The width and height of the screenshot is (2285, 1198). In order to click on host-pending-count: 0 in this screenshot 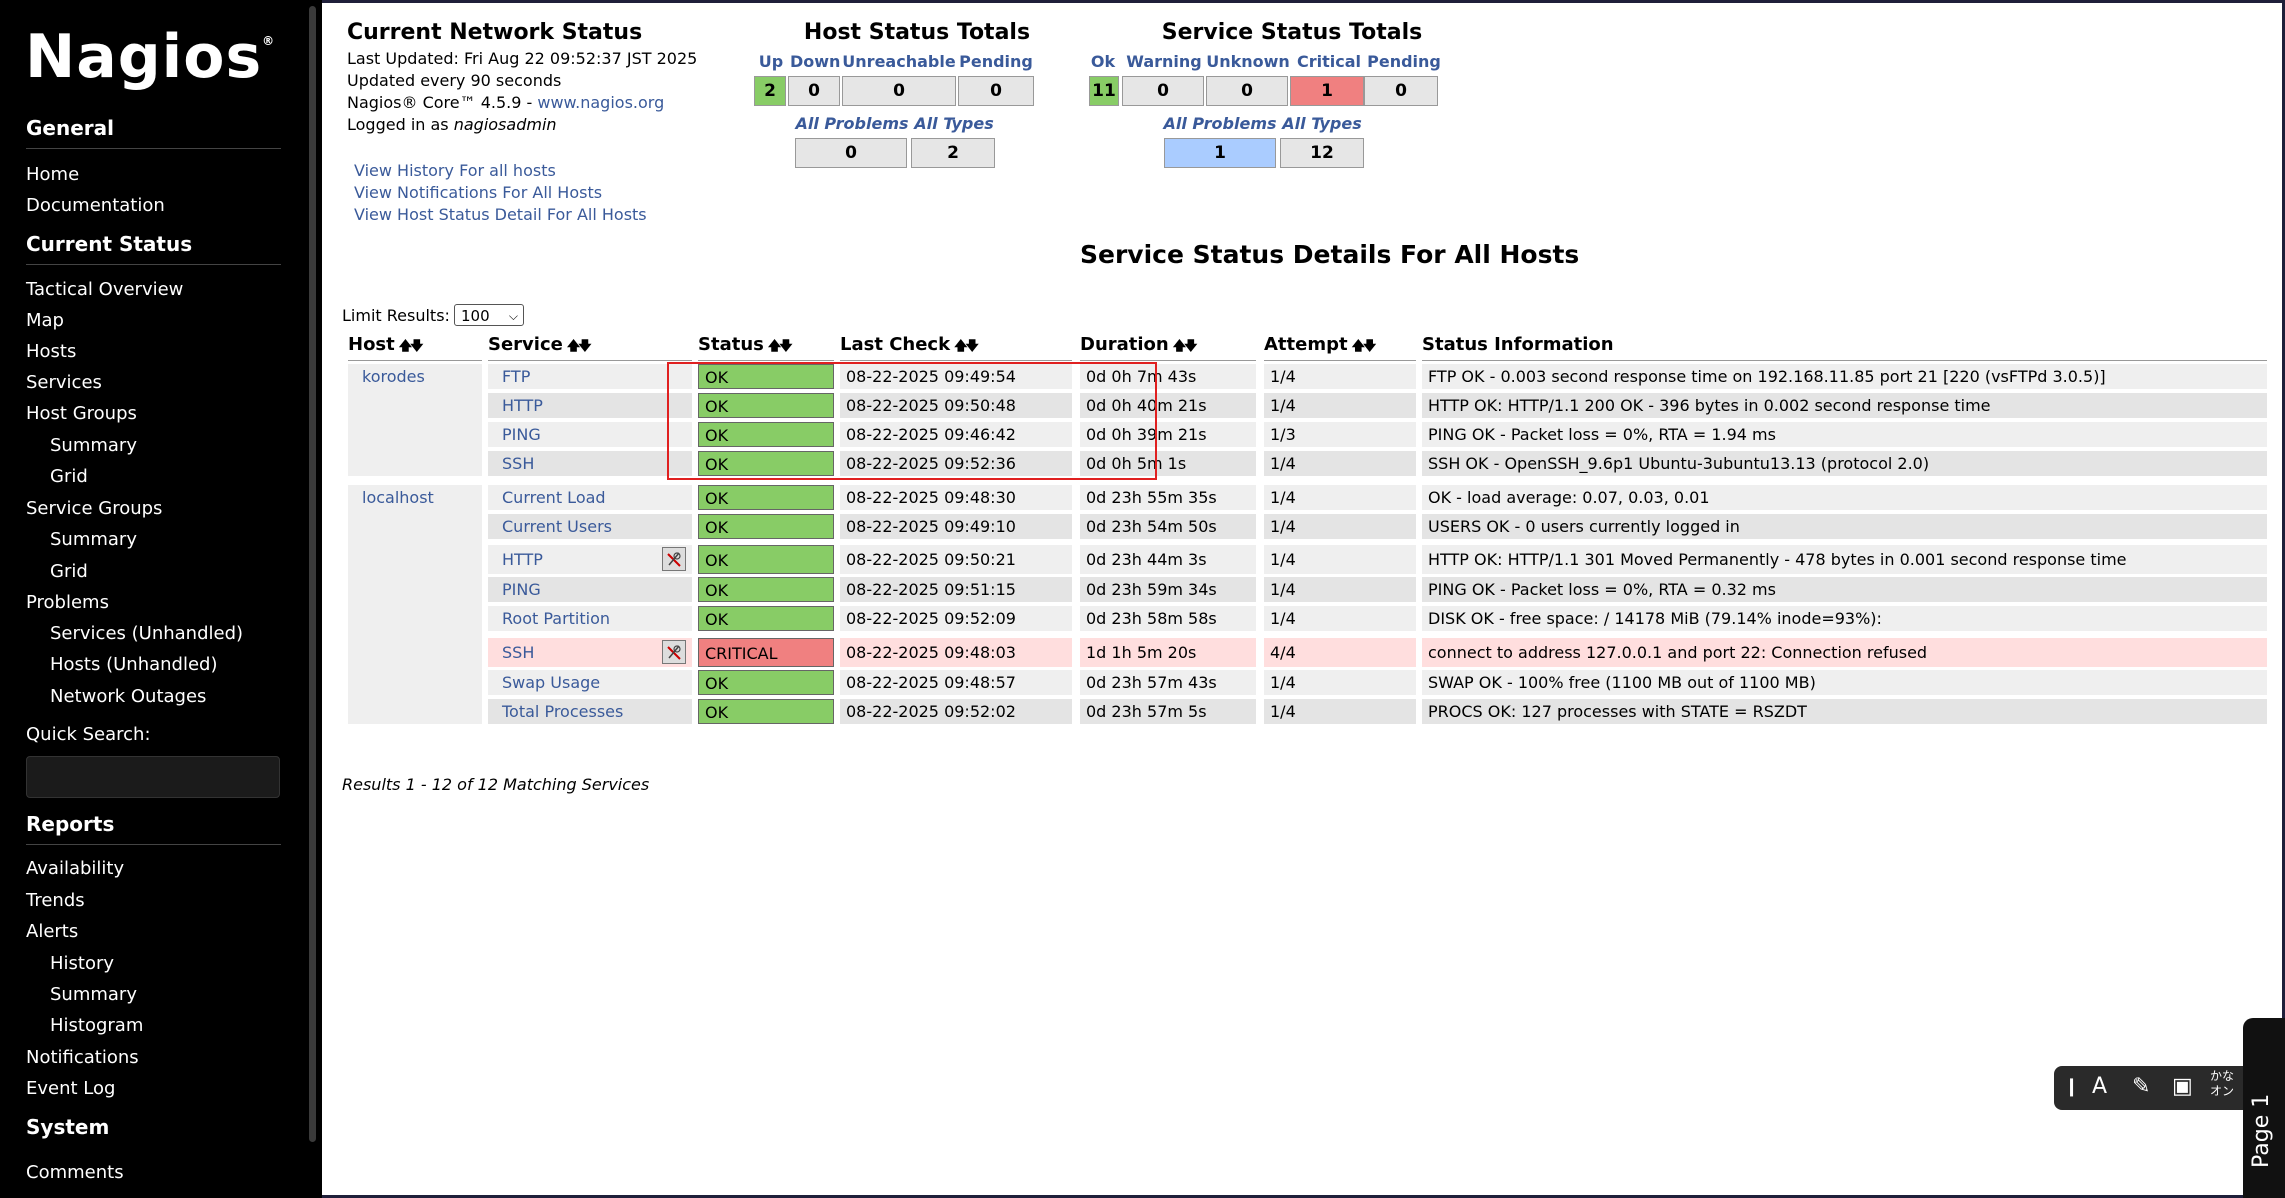, I will do `click(996, 91)`.